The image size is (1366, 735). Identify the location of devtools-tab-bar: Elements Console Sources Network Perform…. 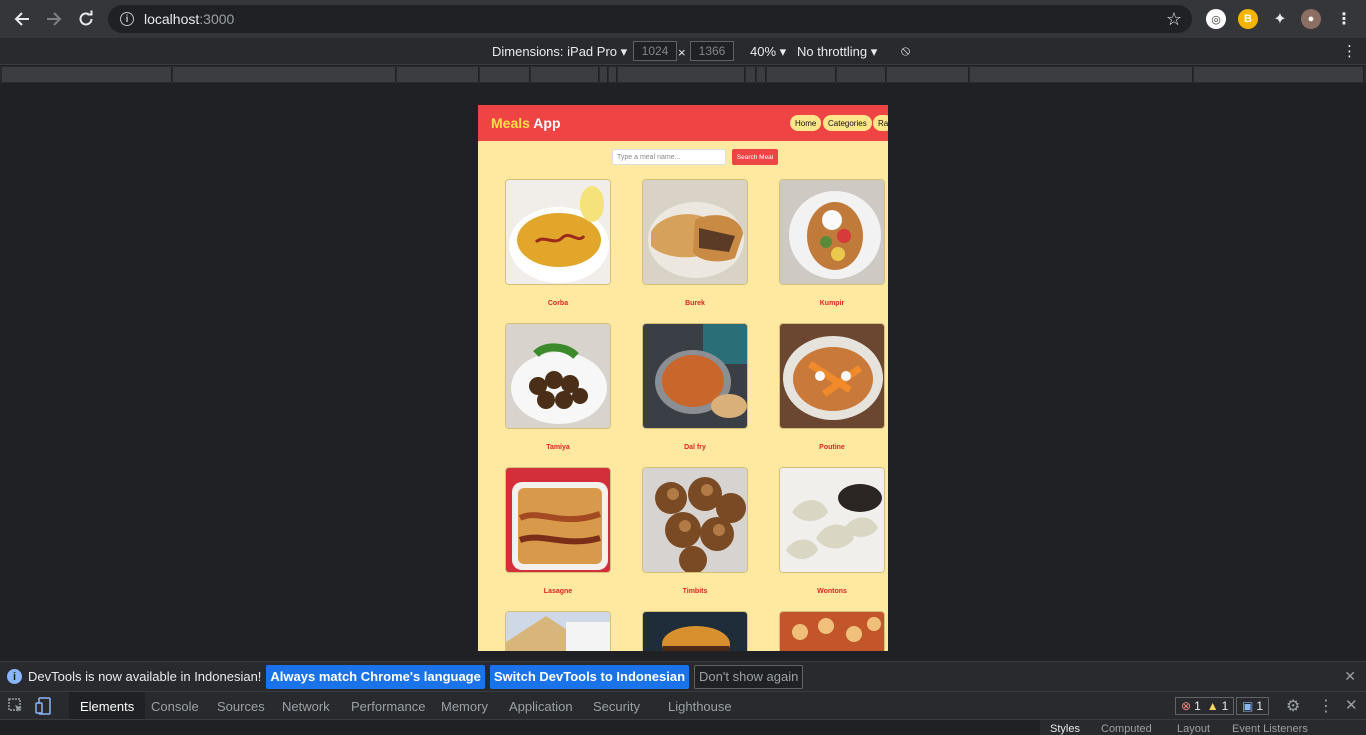
(683, 705).